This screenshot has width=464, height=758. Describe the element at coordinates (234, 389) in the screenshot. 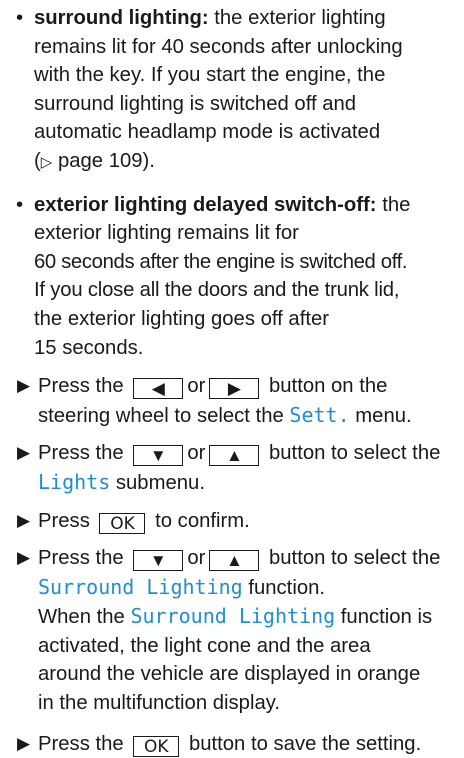

I see `right-arrow-button-icon: ▶` at that location.